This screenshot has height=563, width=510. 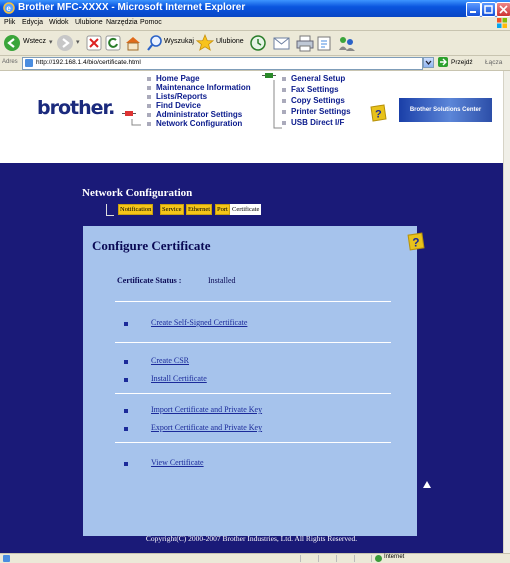 I want to click on tab-tree-corner, so click(x=110, y=210).